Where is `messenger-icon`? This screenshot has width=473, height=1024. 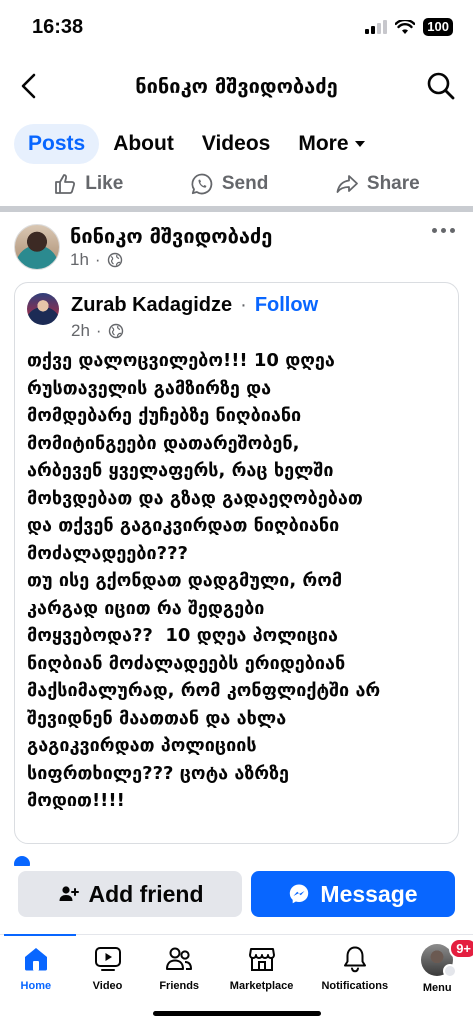 messenger-icon is located at coordinates (299, 894).